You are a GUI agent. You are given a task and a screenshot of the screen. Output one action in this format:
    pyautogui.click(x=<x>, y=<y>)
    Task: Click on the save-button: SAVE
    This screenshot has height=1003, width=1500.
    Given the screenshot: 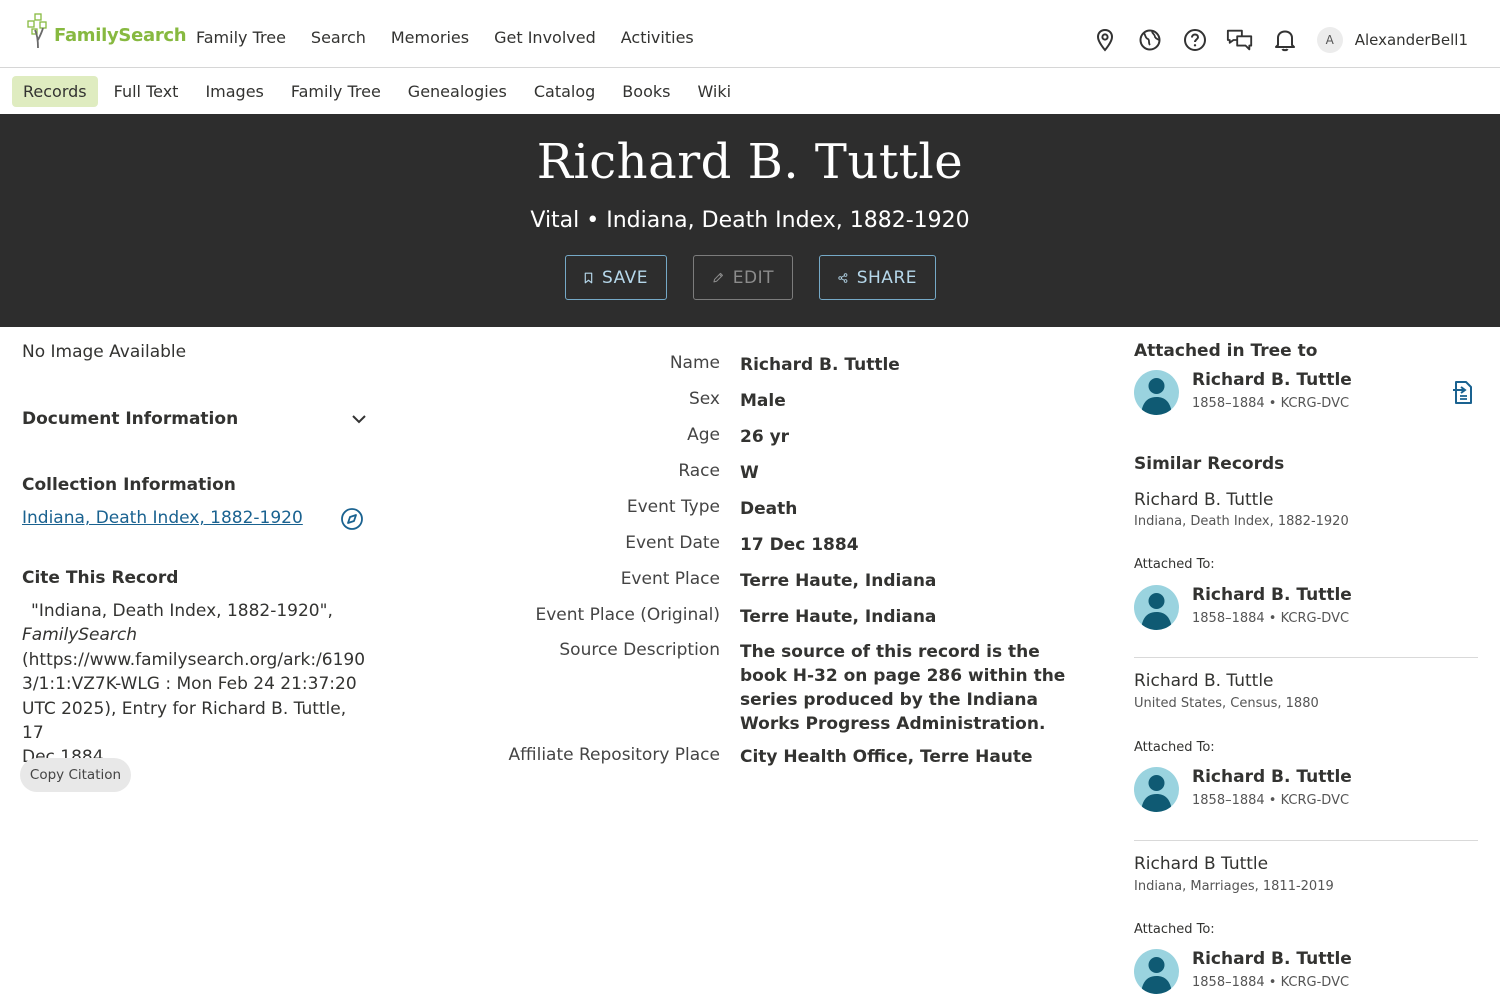 What is the action you would take?
    pyautogui.click(x=616, y=277)
    